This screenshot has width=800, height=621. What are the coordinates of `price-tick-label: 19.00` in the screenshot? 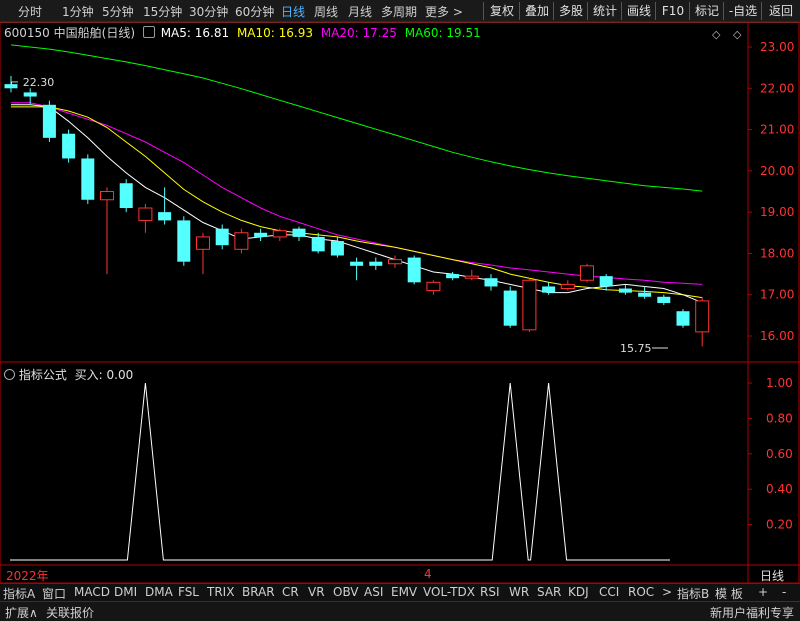 It's located at (777, 212).